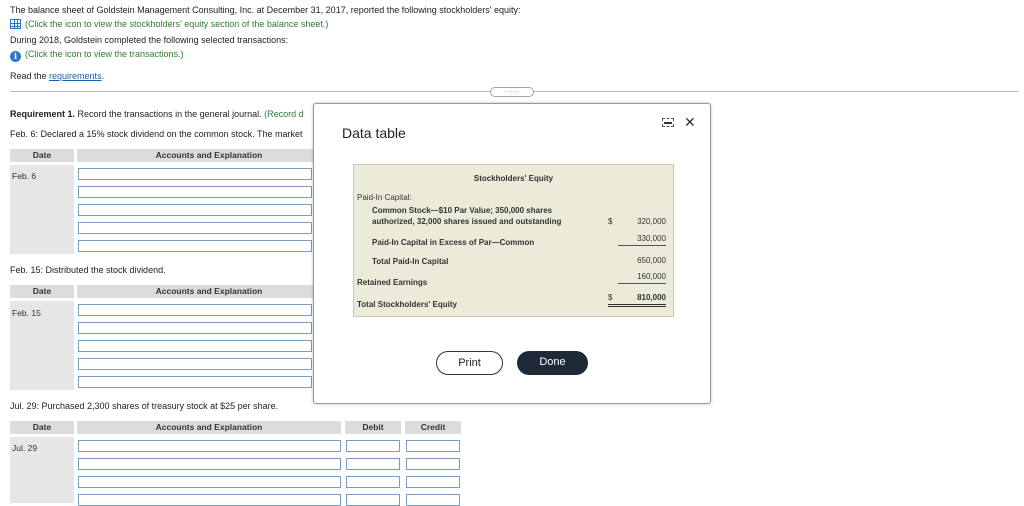 The height and width of the screenshot is (506, 1024). Describe the element at coordinates (642, 245) in the screenshot. I see `subtotal-rule` at that location.